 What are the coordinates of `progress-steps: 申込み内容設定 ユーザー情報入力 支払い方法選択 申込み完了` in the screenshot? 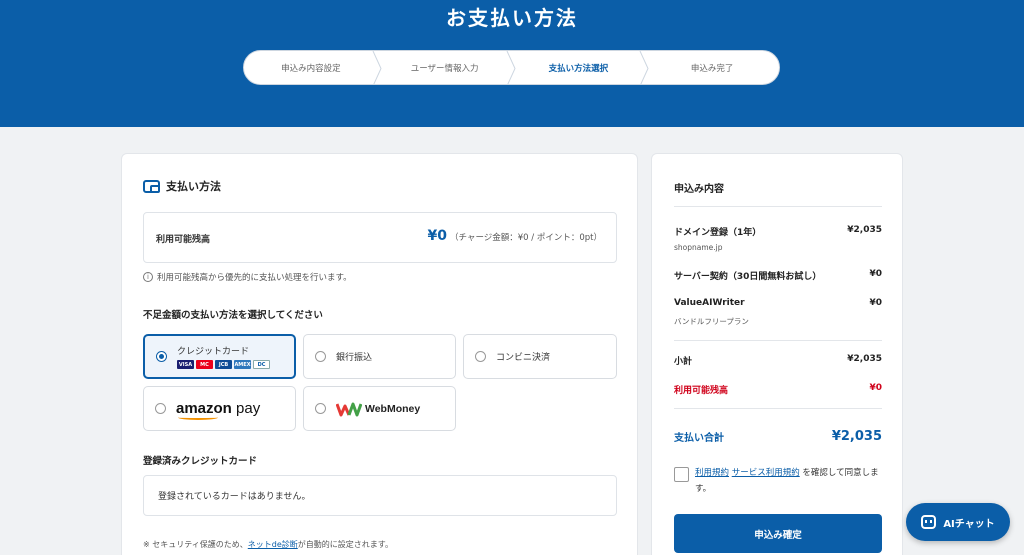 It's located at (511, 67).